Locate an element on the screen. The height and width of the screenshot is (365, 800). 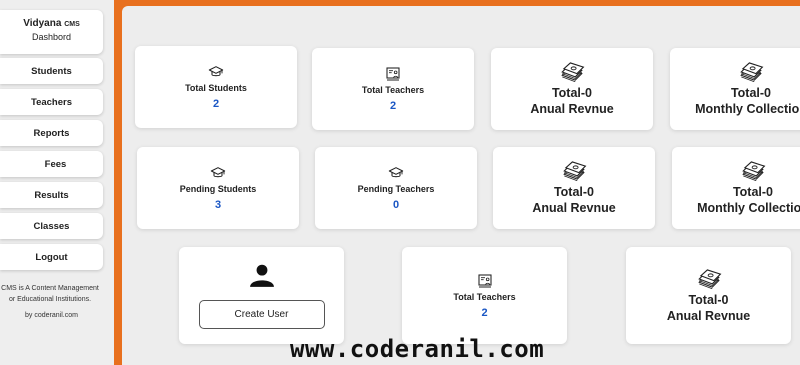
total-teachers-label-2: Total Teachers is located at coordinates (484, 296).